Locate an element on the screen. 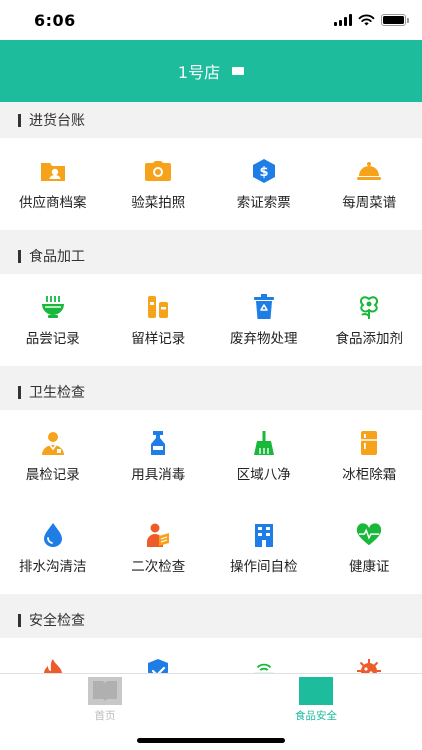 This screenshot has height=750, width=422. grid-item-label: 留样记录 is located at coordinates (158, 339).